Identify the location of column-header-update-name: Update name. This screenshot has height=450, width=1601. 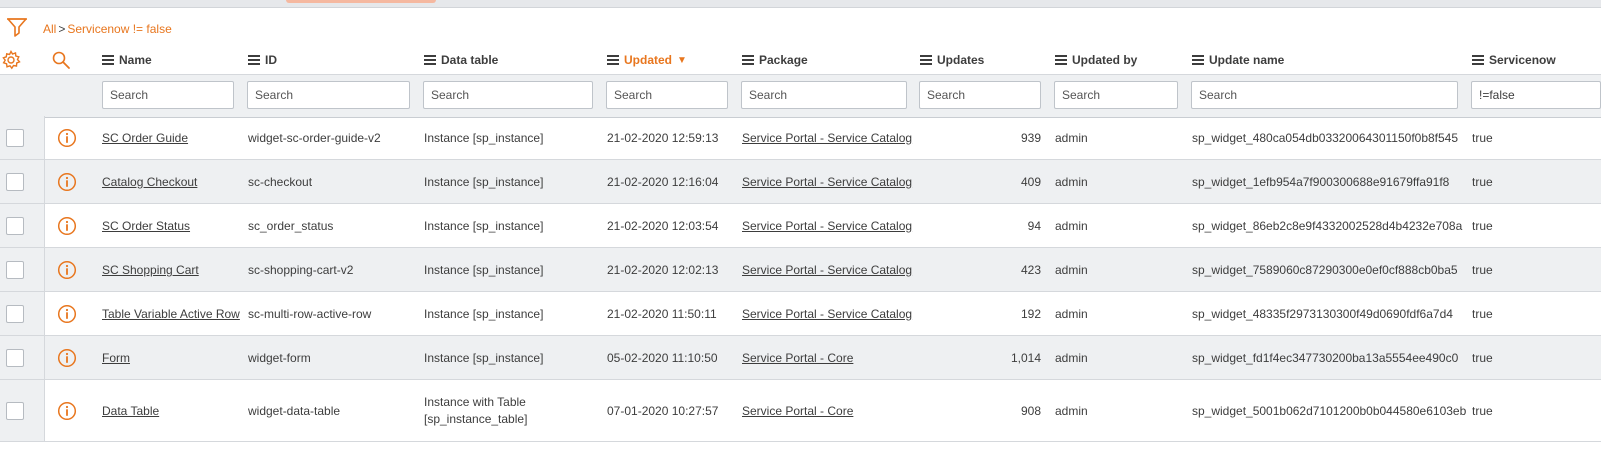
(1238, 60).